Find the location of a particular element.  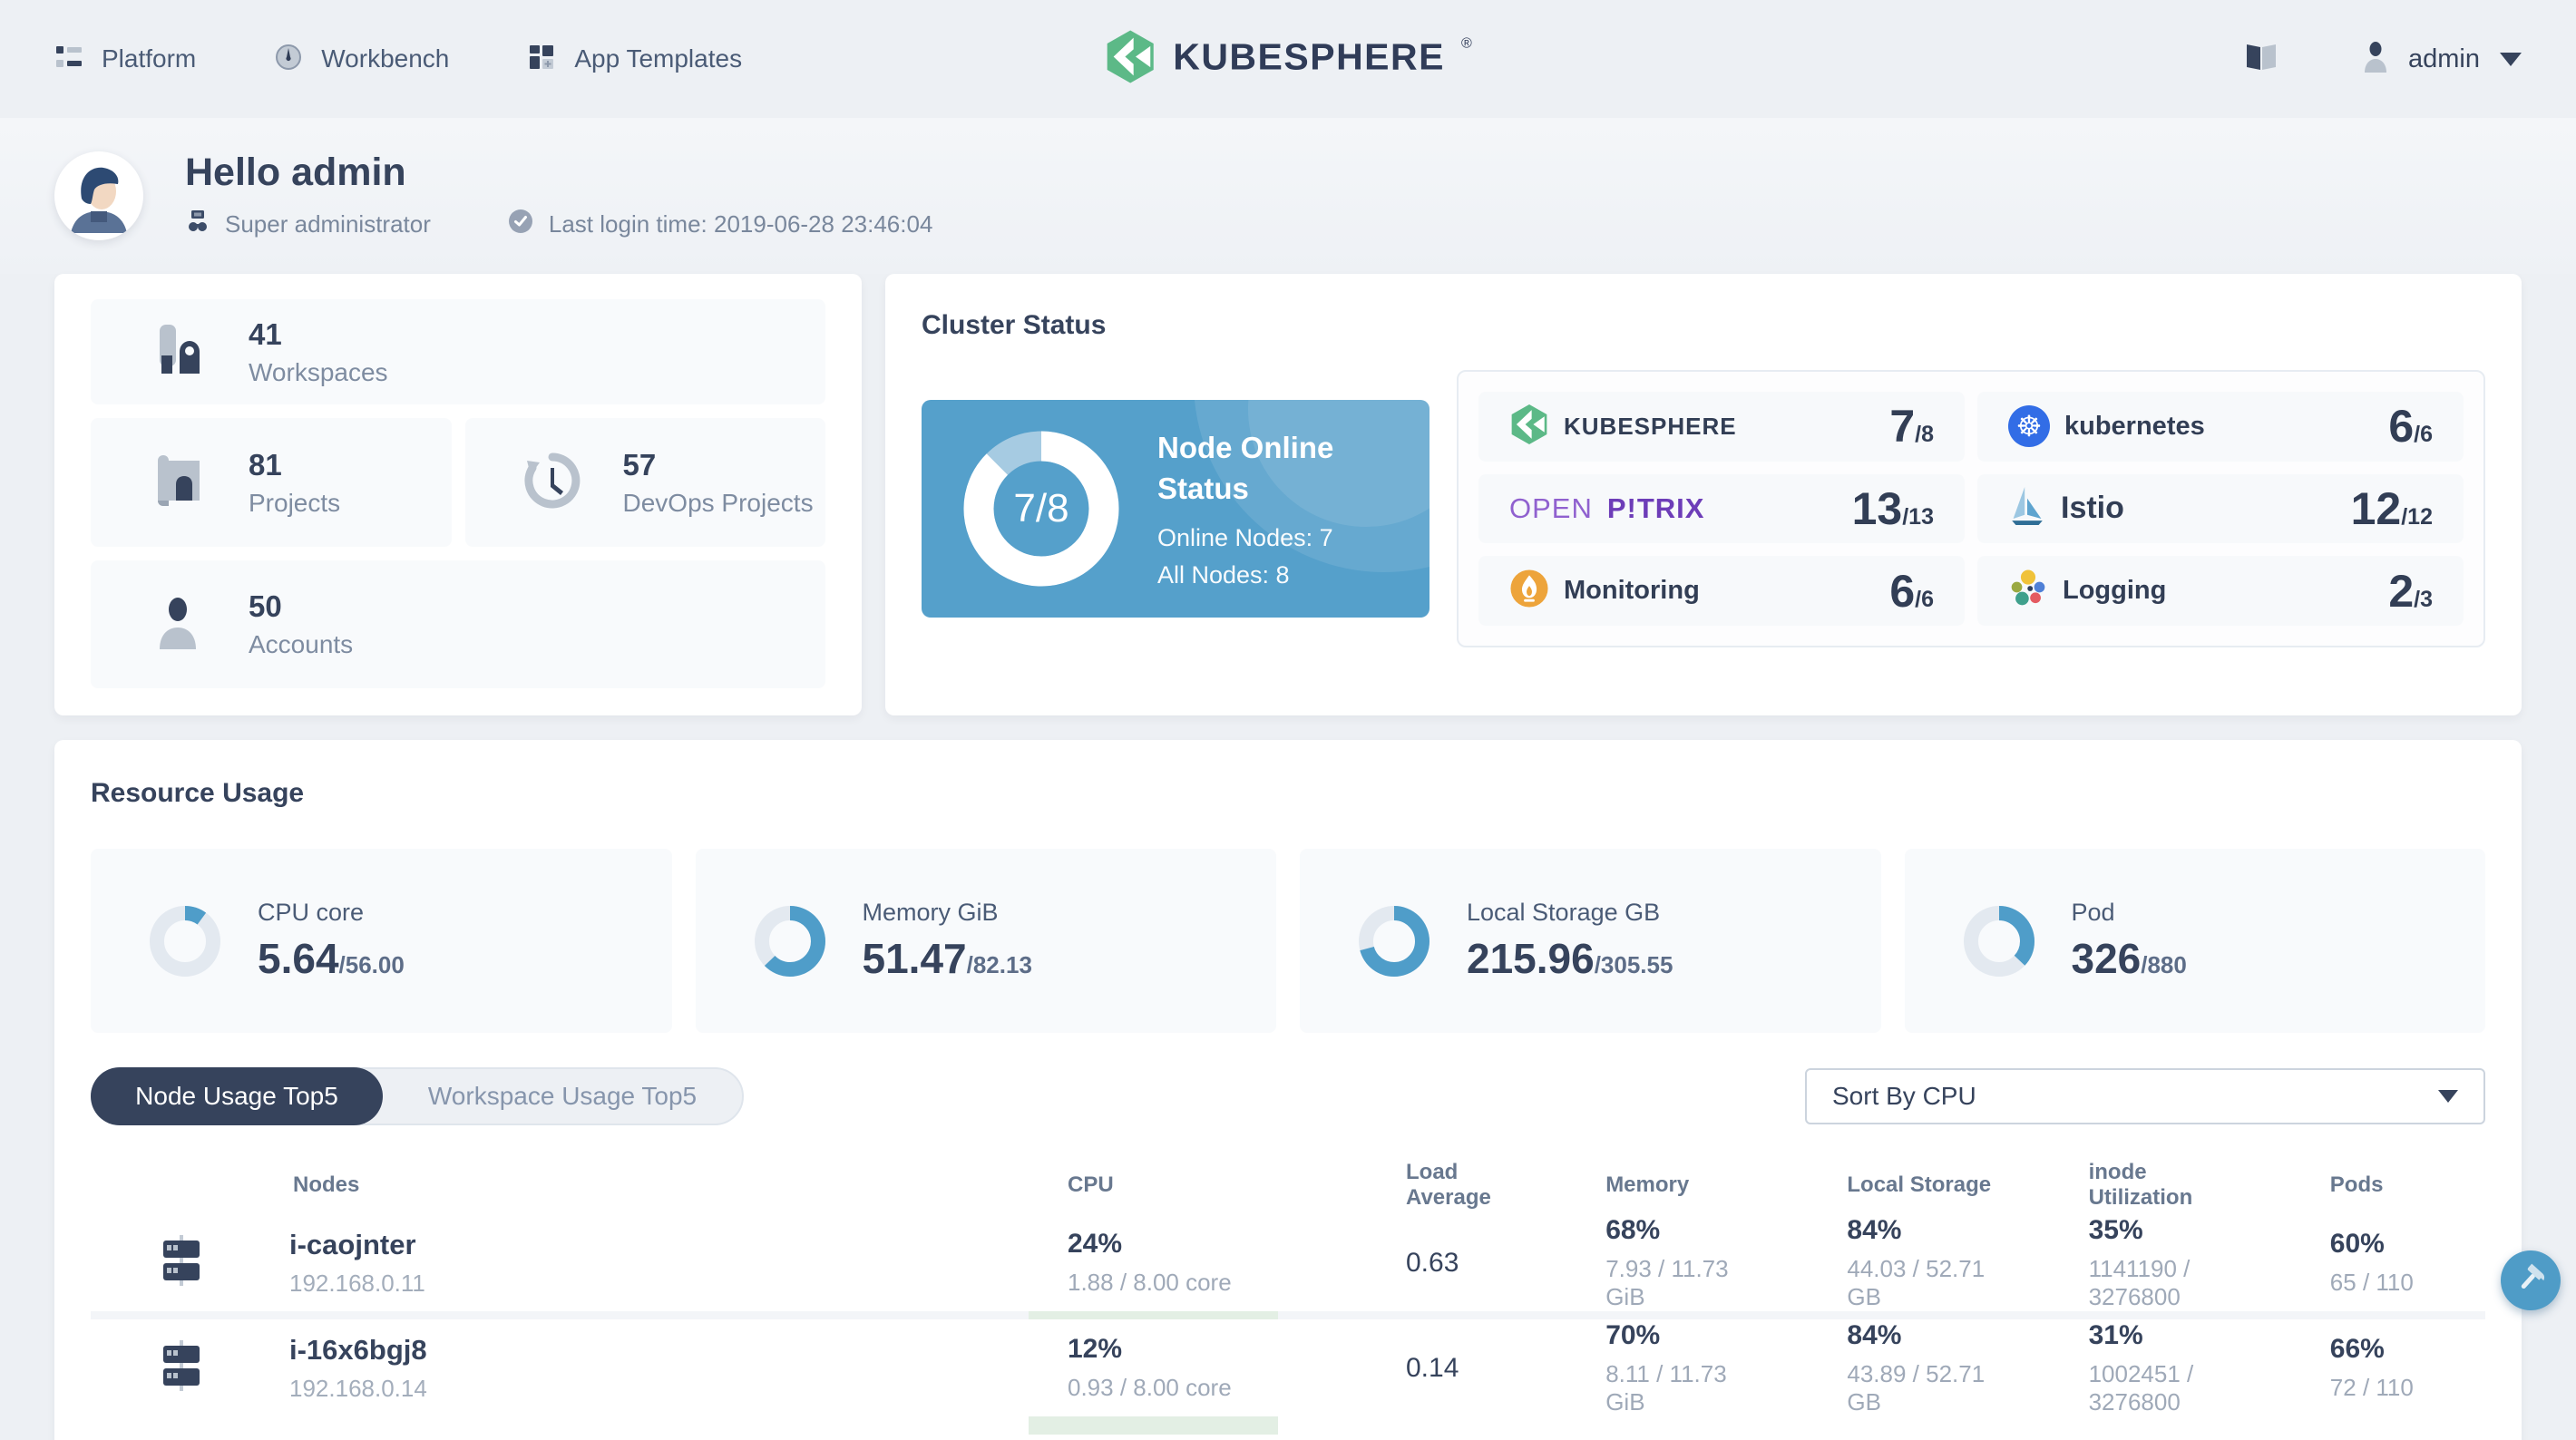

user-menu: admin is located at coordinates (2442, 59).